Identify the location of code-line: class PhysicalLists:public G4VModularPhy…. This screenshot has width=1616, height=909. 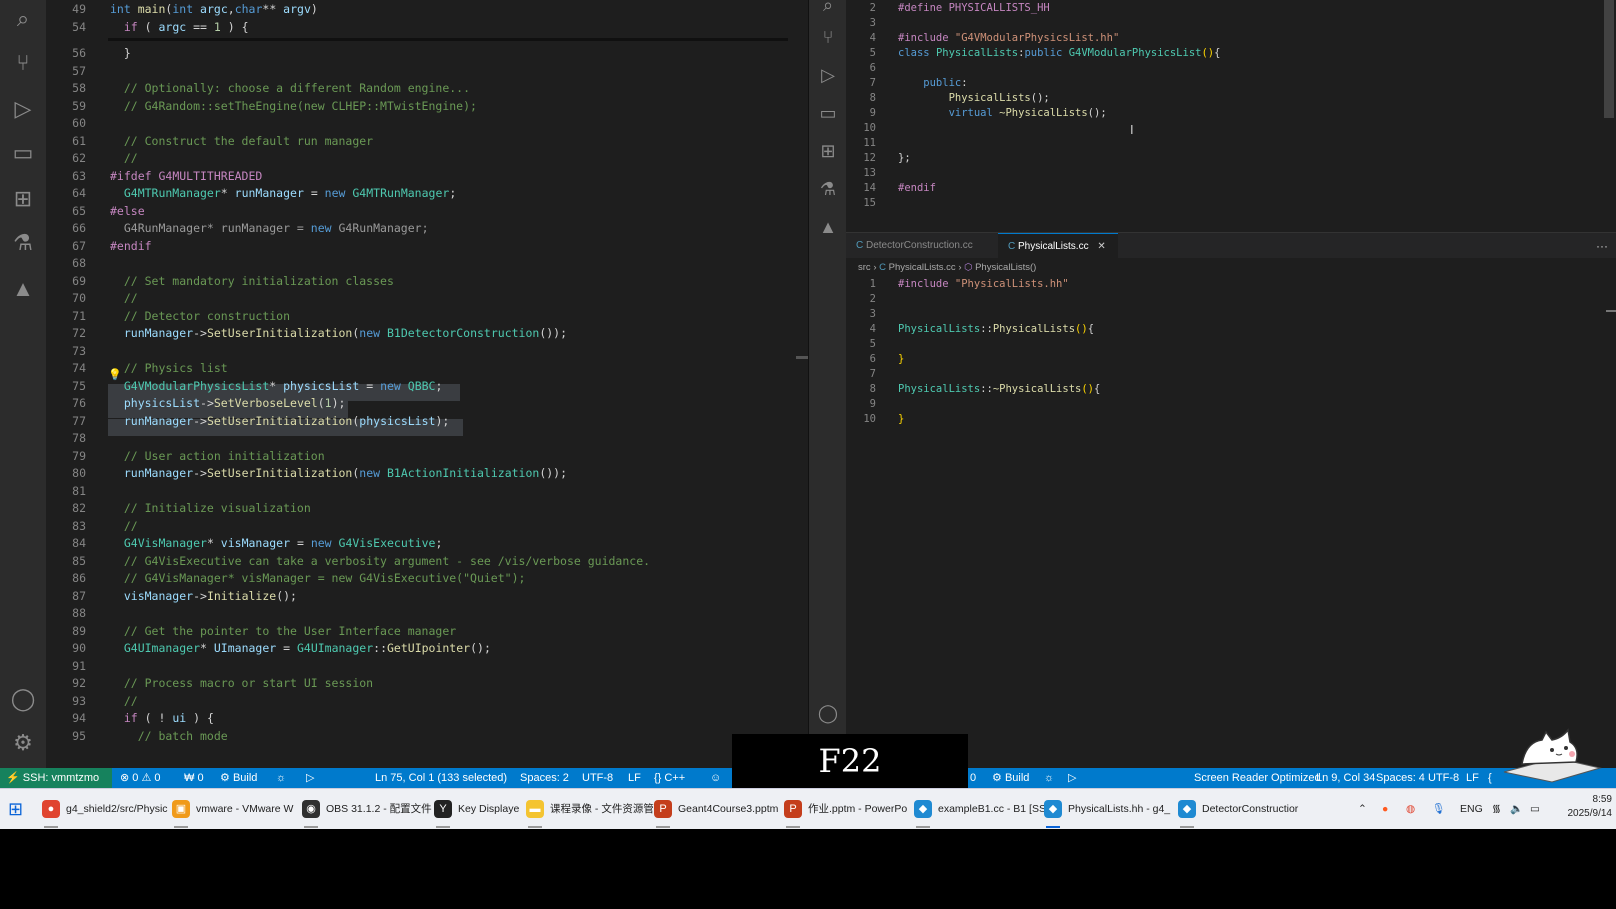
(1059, 53).